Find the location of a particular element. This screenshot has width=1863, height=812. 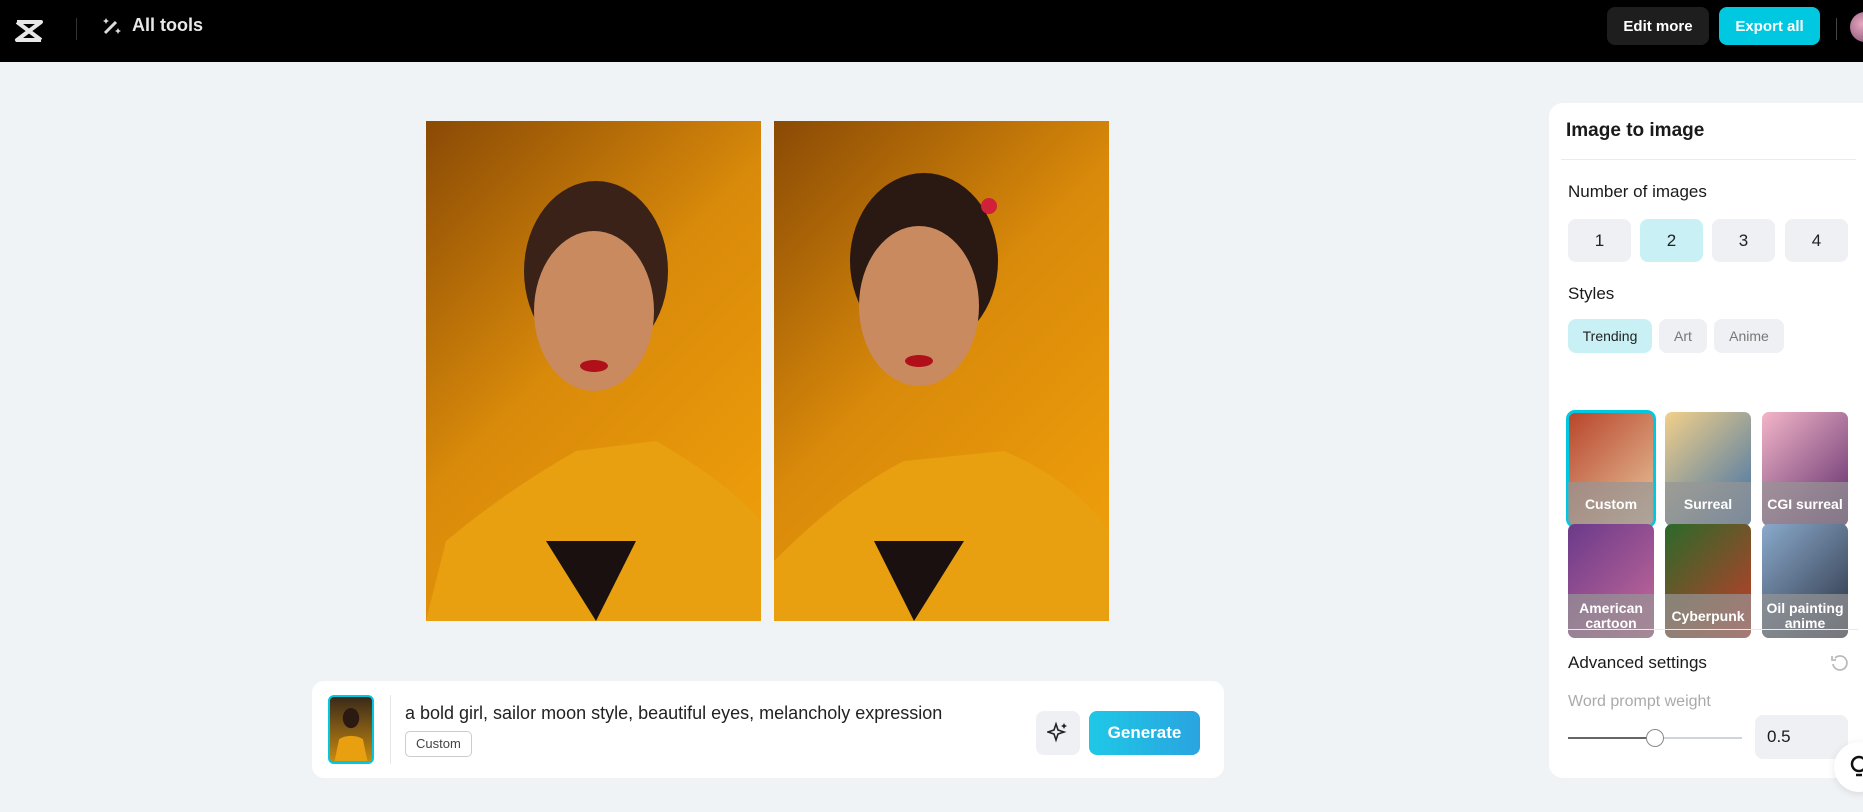

word-prompt-weight-label: Word prompt weight is located at coordinates (1639, 701).